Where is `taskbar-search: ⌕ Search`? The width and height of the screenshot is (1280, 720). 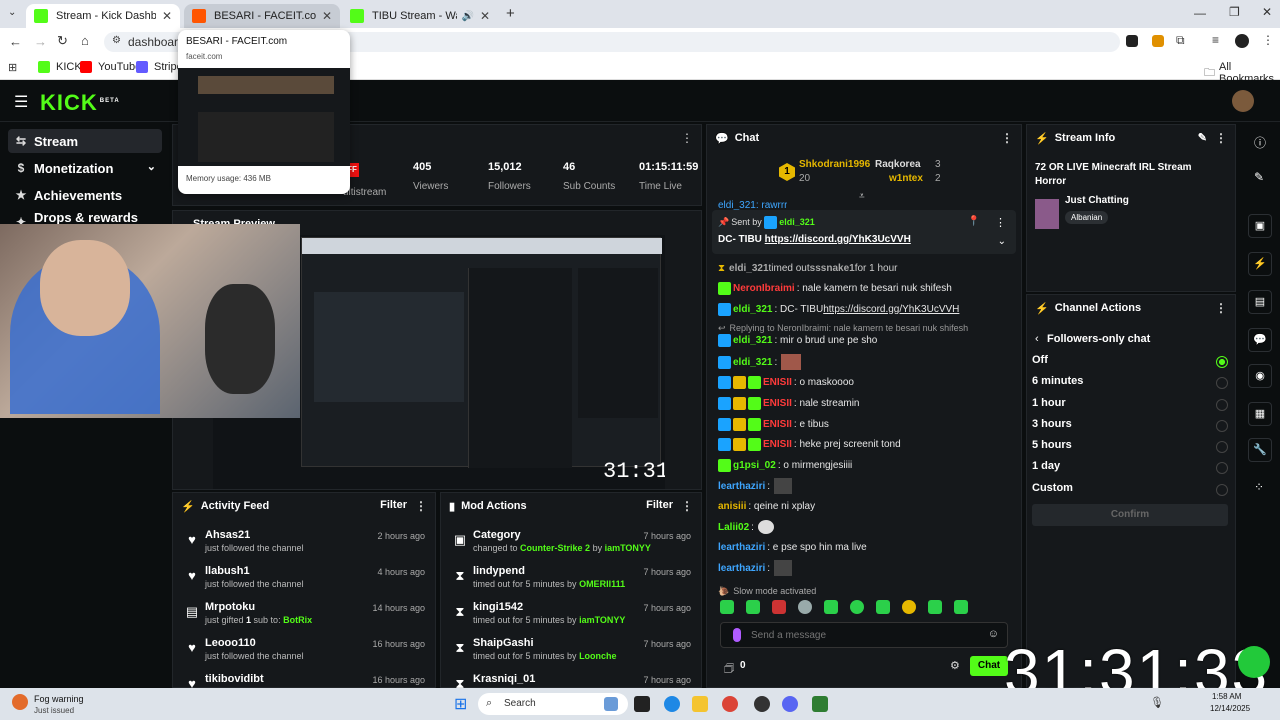 taskbar-search: ⌕ Search is located at coordinates (553, 704).